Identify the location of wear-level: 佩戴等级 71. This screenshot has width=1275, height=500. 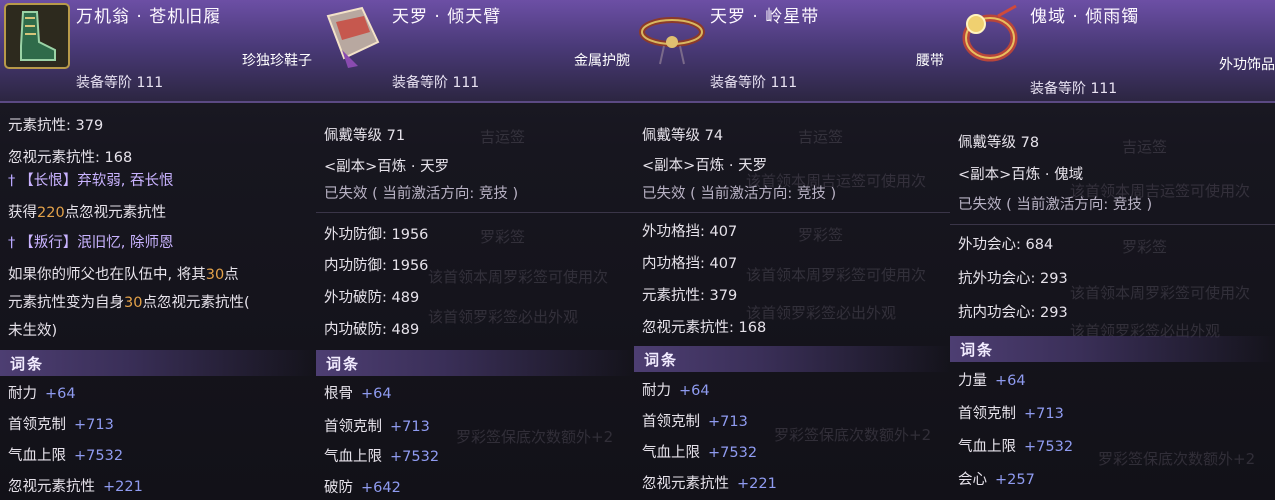
(365, 136).